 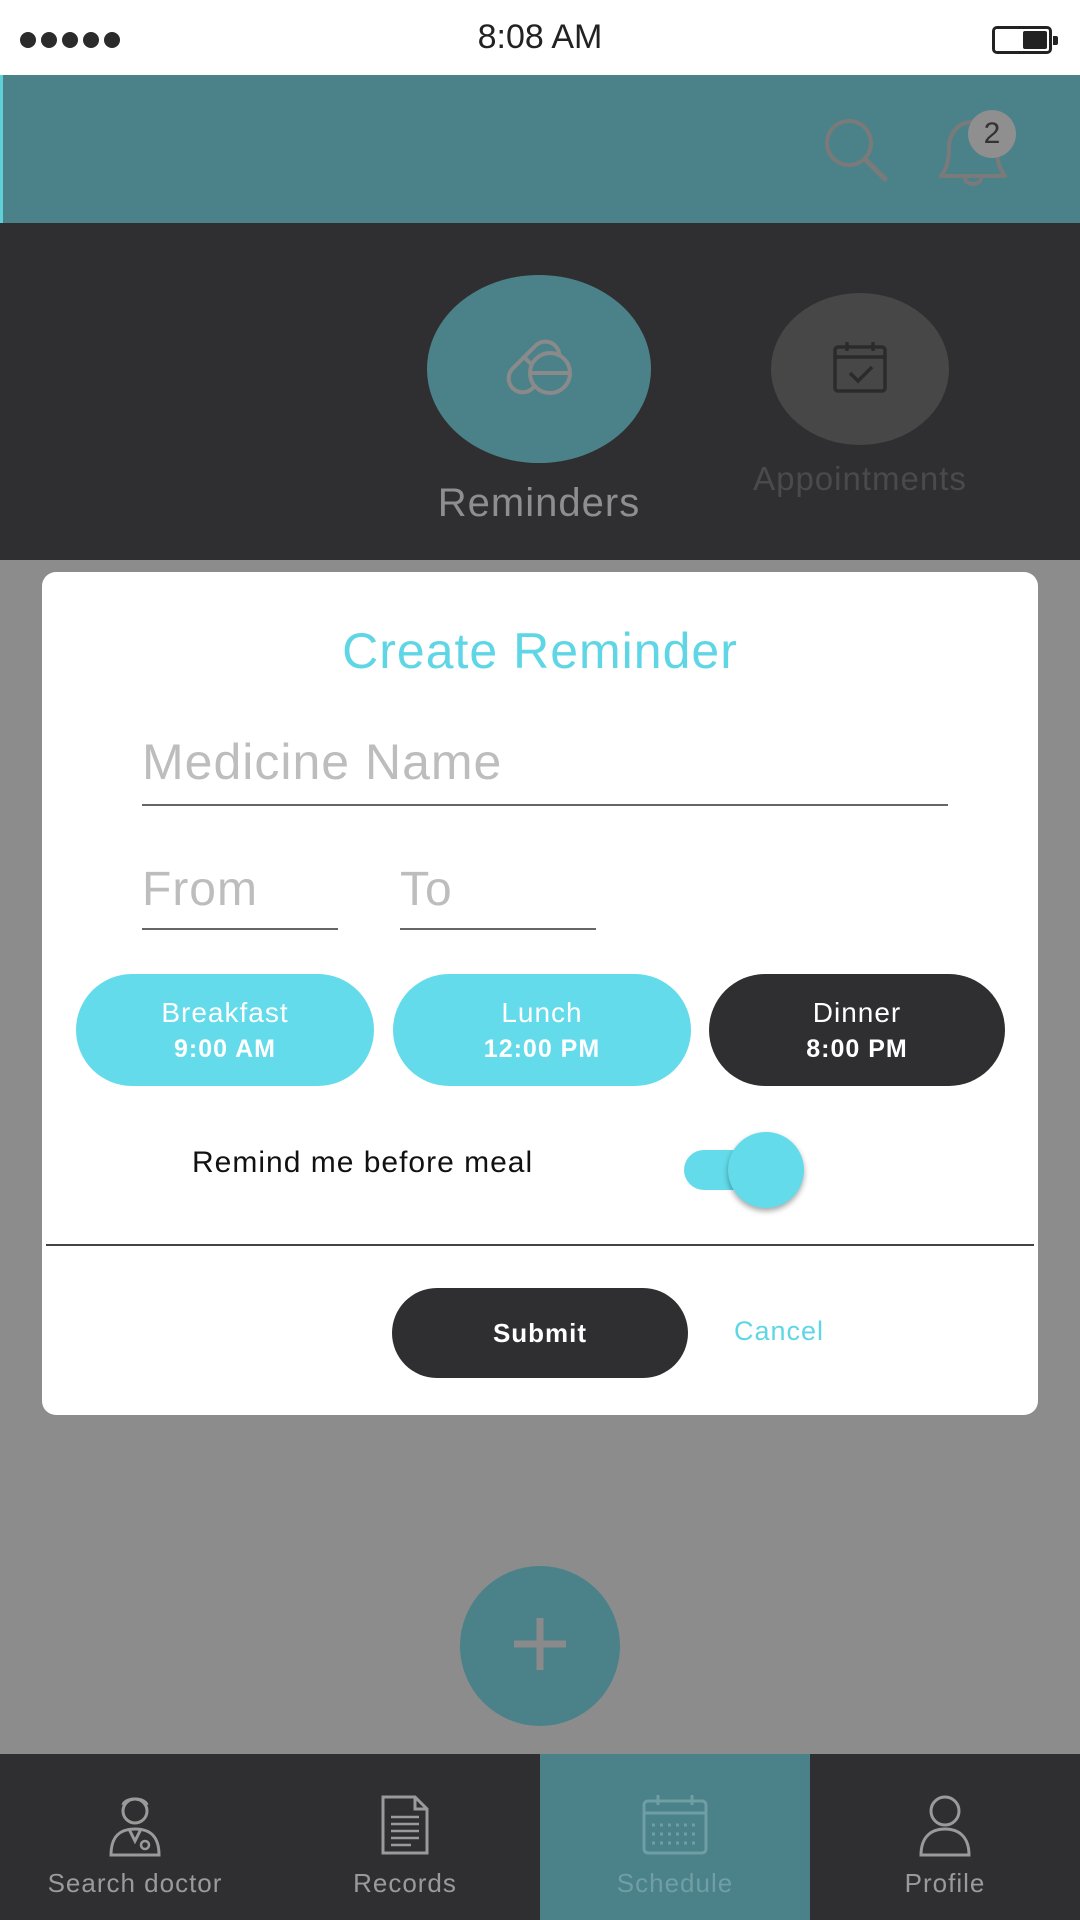 I want to click on nav-profile: Profile, so click(x=945, y=1837).